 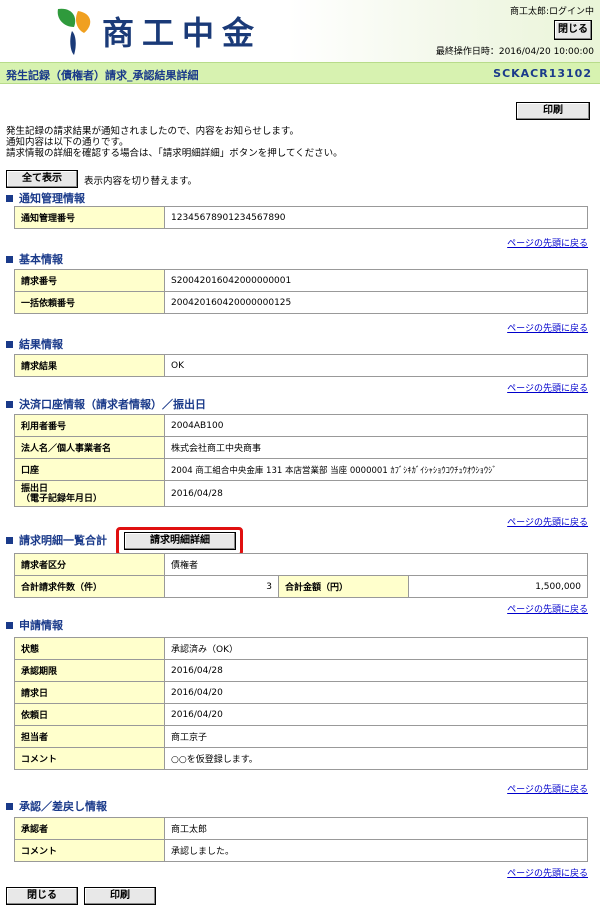 I want to click on section-settlement-heading: 決済口座情報（請求者情報）／振出日, so click(x=106, y=404).